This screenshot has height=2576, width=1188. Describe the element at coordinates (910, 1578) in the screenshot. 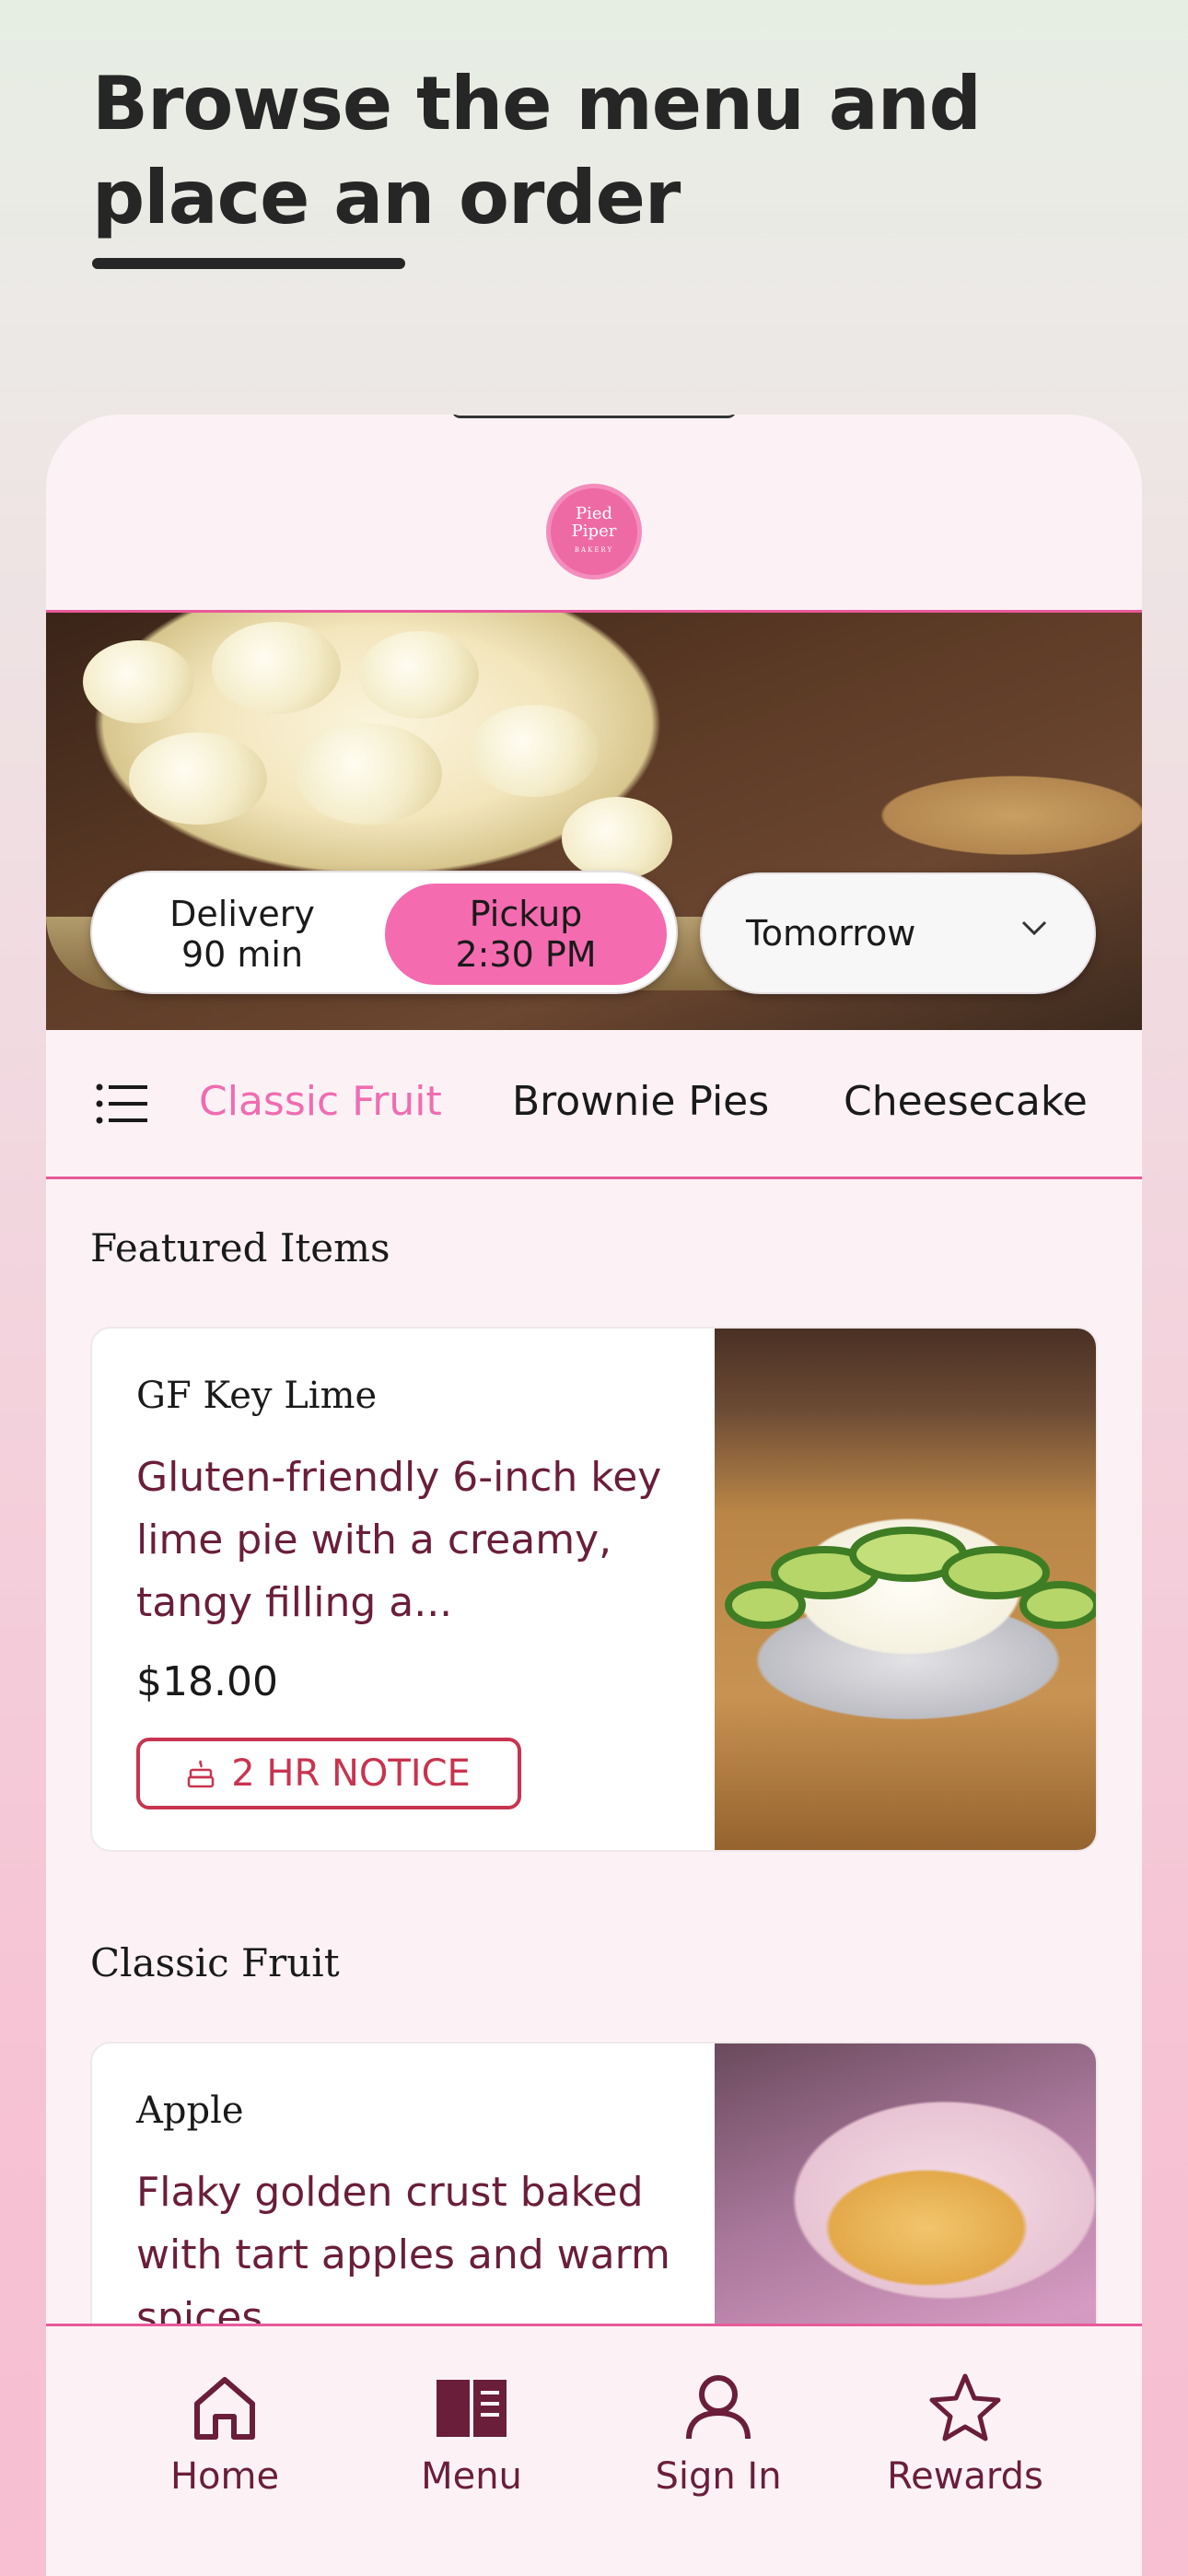

I see `lime-slices-illustration` at that location.